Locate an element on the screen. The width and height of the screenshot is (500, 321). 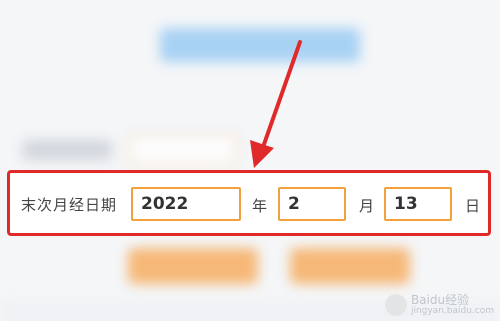
year-input is located at coordinates (186, 204).